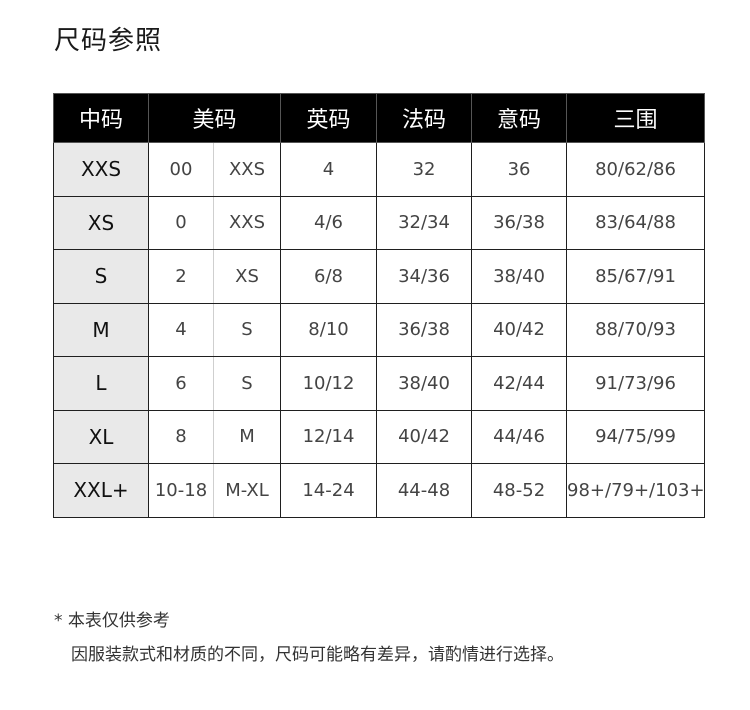 This screenshot has width=750, height=710. I want to click on fr-size-cell: 32, so click(424, 169).